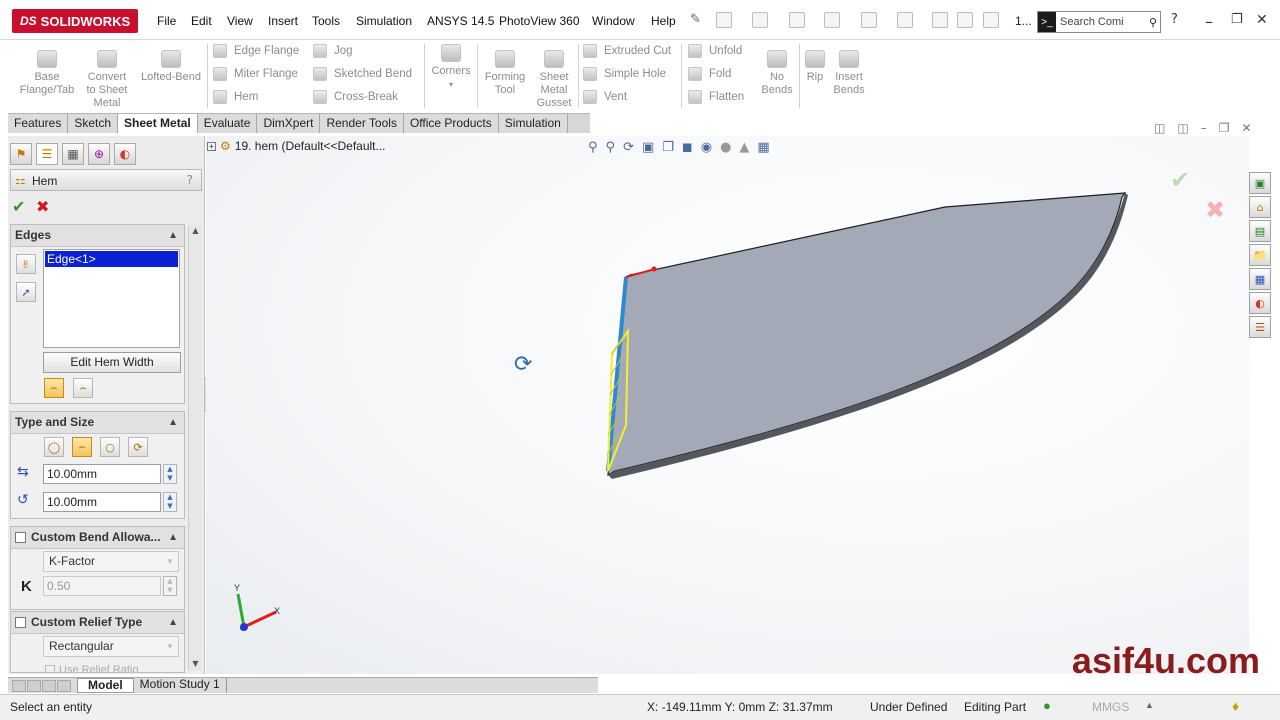 This screenshot has height=720, width=1280. Describe the element at coordinates (190, 180) in the screenshot. I see `help-icon: ?` at that location.